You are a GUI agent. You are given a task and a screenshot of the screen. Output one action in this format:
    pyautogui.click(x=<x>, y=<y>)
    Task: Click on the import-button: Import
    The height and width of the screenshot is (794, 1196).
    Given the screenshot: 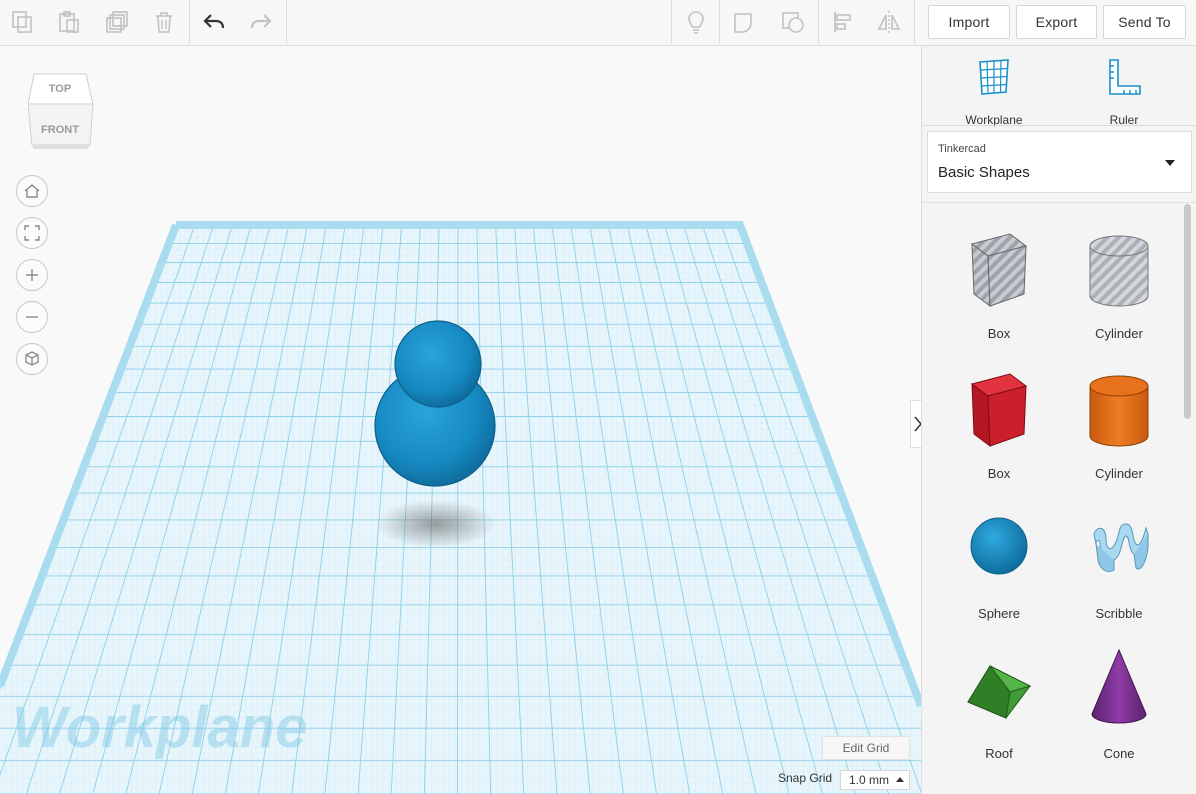 What is the action you would take?
    pyautogui.click(x=969, y=22)
    